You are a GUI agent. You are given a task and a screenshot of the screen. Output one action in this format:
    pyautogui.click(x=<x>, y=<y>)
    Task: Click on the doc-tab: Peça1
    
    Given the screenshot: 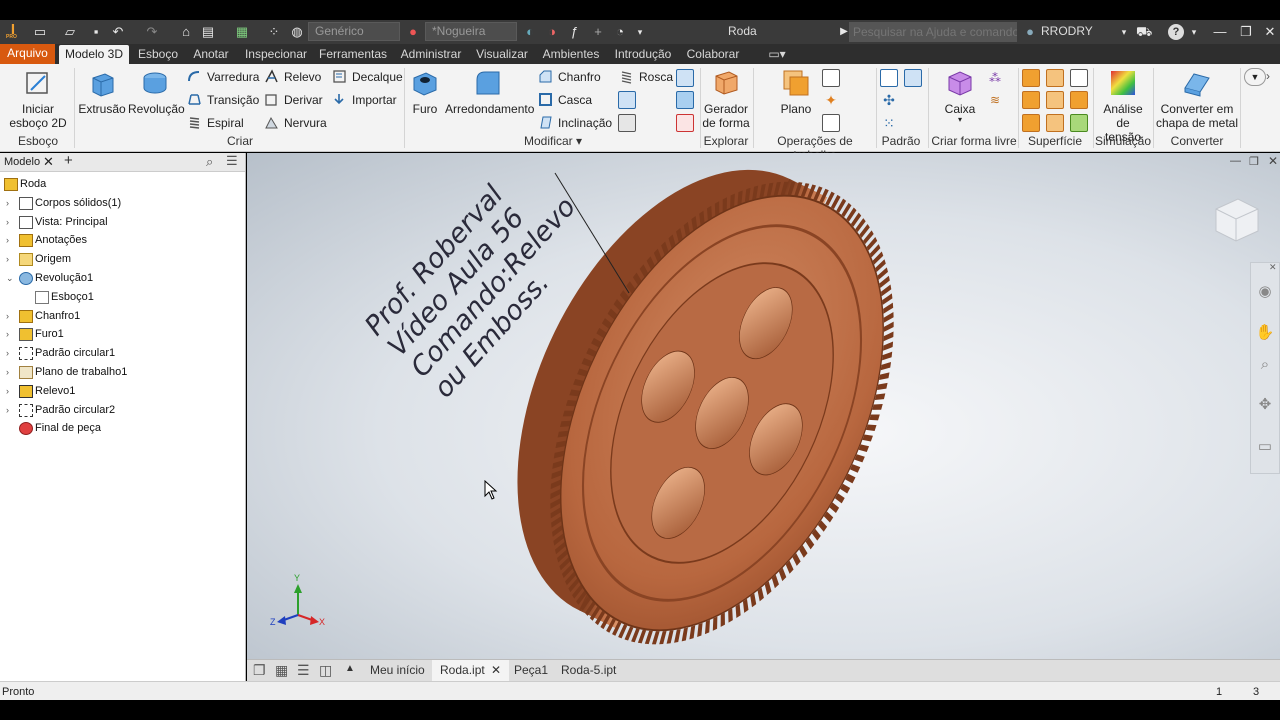 What is the action you would take?
    pyautogui.click(x=531, y=670)
    